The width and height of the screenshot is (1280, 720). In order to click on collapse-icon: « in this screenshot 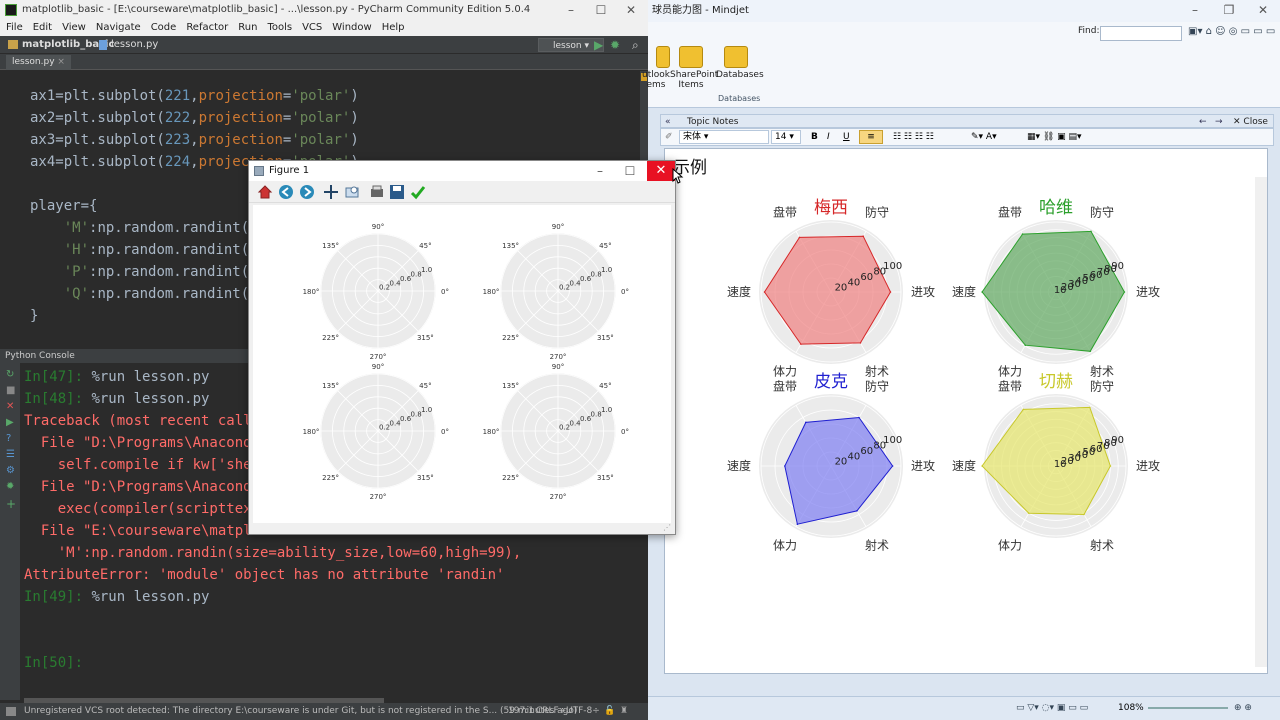, I will do `click(668, 122)`.